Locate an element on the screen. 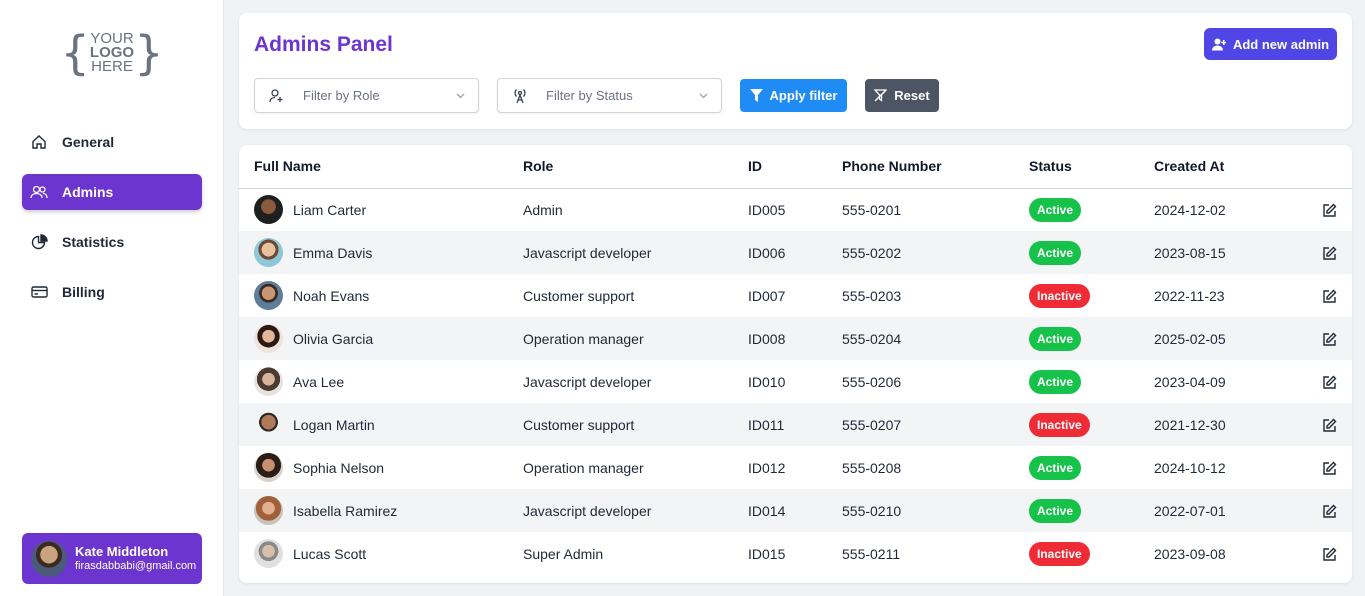 The image size is (1365, 596). cell-role: Customer support is located at coordinates (635, 424).